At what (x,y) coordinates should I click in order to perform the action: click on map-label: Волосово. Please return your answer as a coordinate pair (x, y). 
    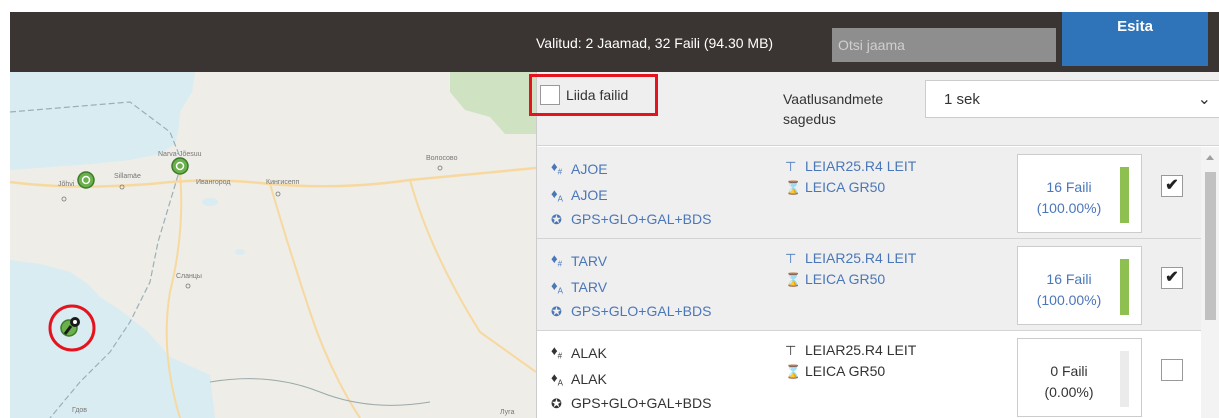
    Looking at the image, I should click on (442, 158).